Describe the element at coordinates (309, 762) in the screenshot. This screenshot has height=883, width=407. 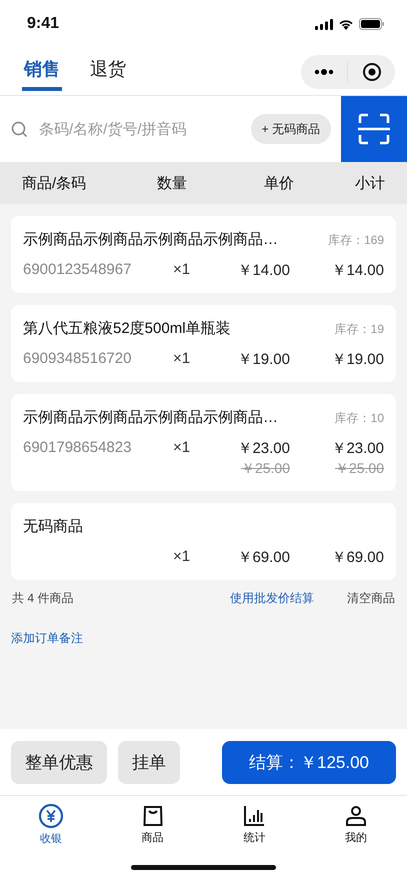
I see `checkout-button: 结算：￥125.00` at that location.